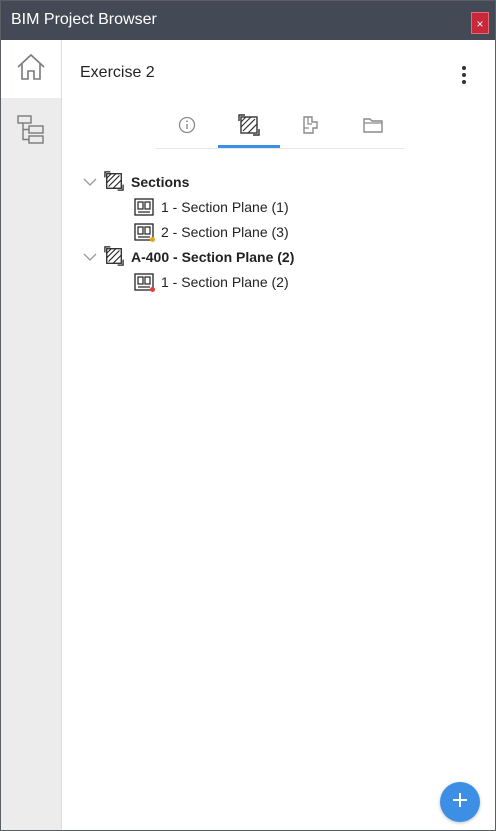 Image resolution: width=496 pixels, height=831 pixels. Describe the element at coordinates (160, 182) in the screenshot. I see `tree-group-label: Sections` at that location.